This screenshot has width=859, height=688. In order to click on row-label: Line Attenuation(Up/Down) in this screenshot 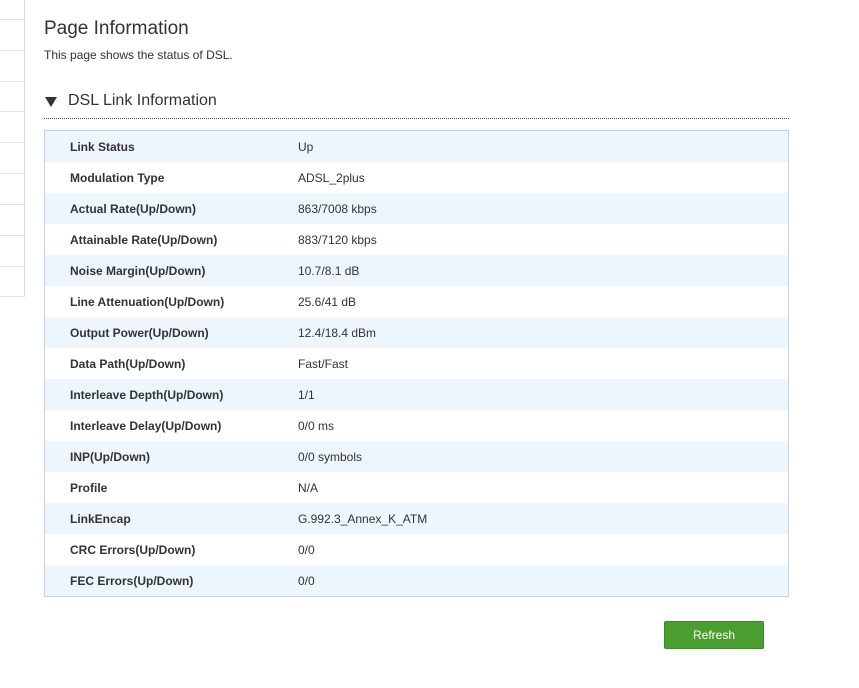, I will do `click(147, 301)`.